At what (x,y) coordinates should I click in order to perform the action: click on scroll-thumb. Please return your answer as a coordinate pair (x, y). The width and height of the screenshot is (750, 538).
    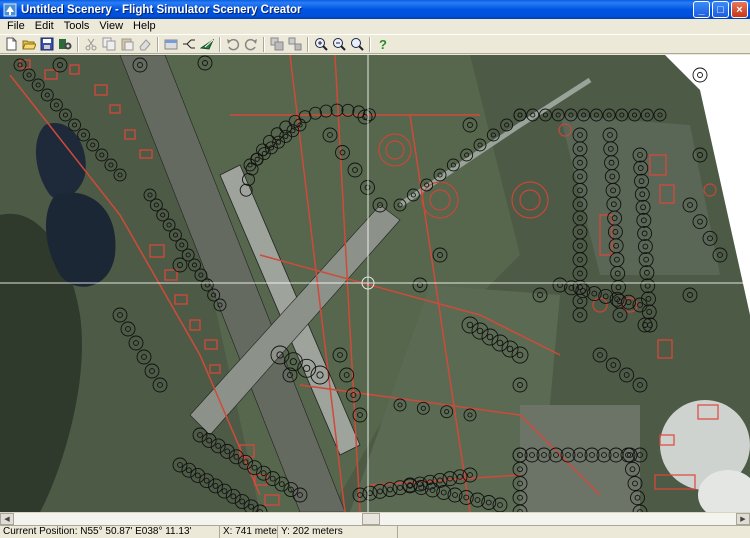
    Looking at the image, I should click on (371, 519).